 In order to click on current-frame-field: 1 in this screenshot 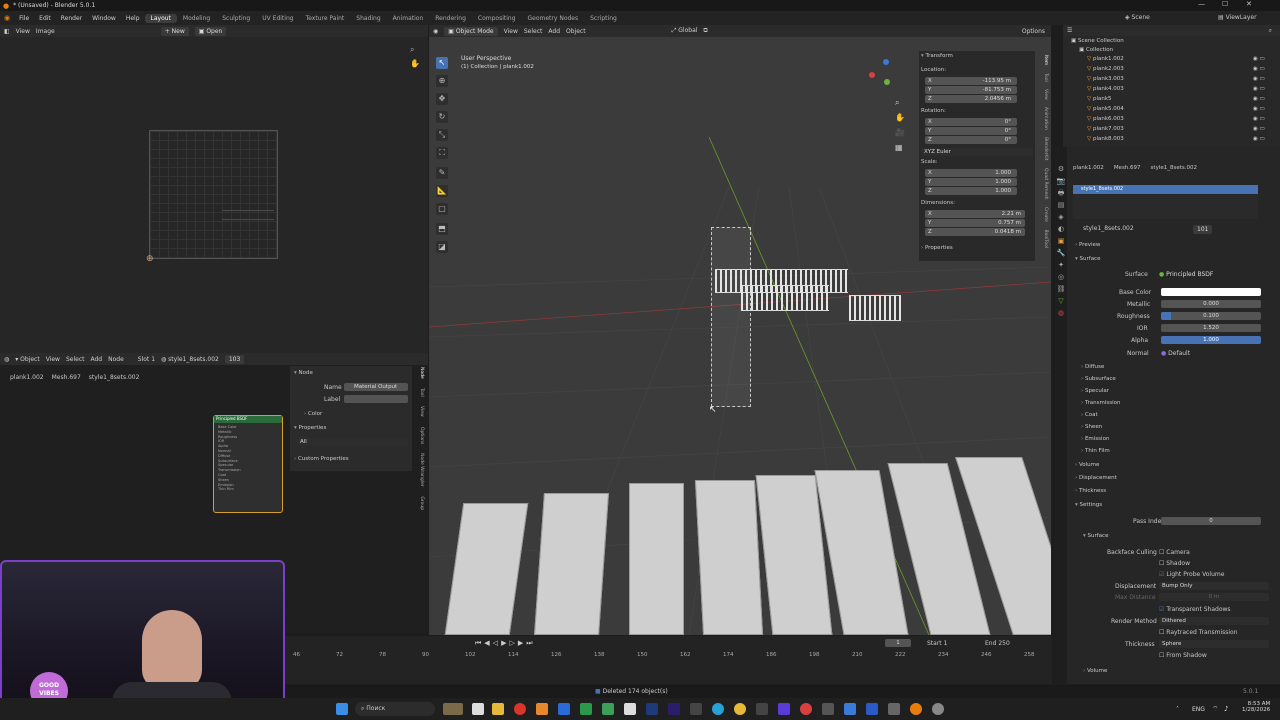, I will do `click(898, 643)`.